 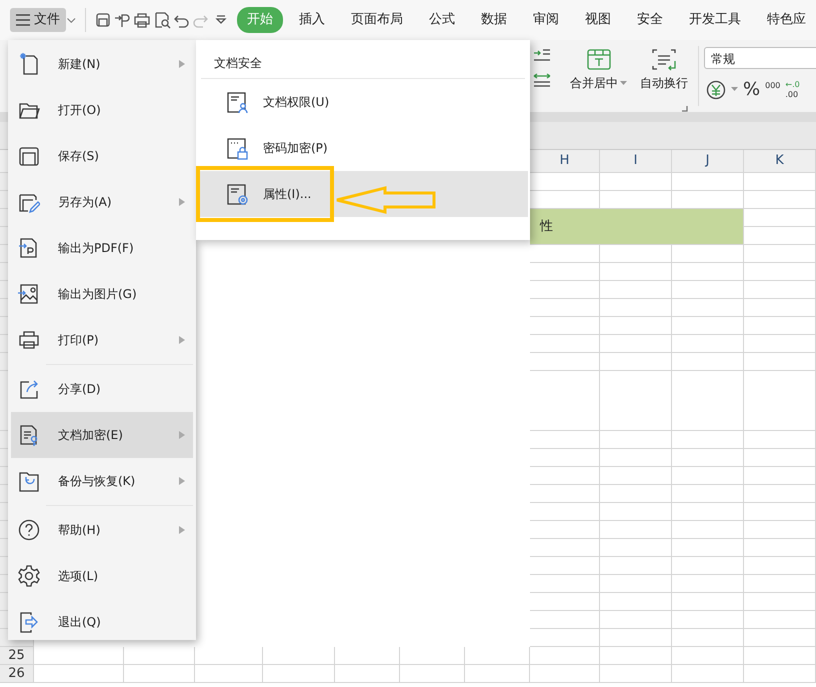 What do you see at coordinates (38, 20) in the screenshot?
I see `file-menu-button: 文件` at bounding box center [38, 20].